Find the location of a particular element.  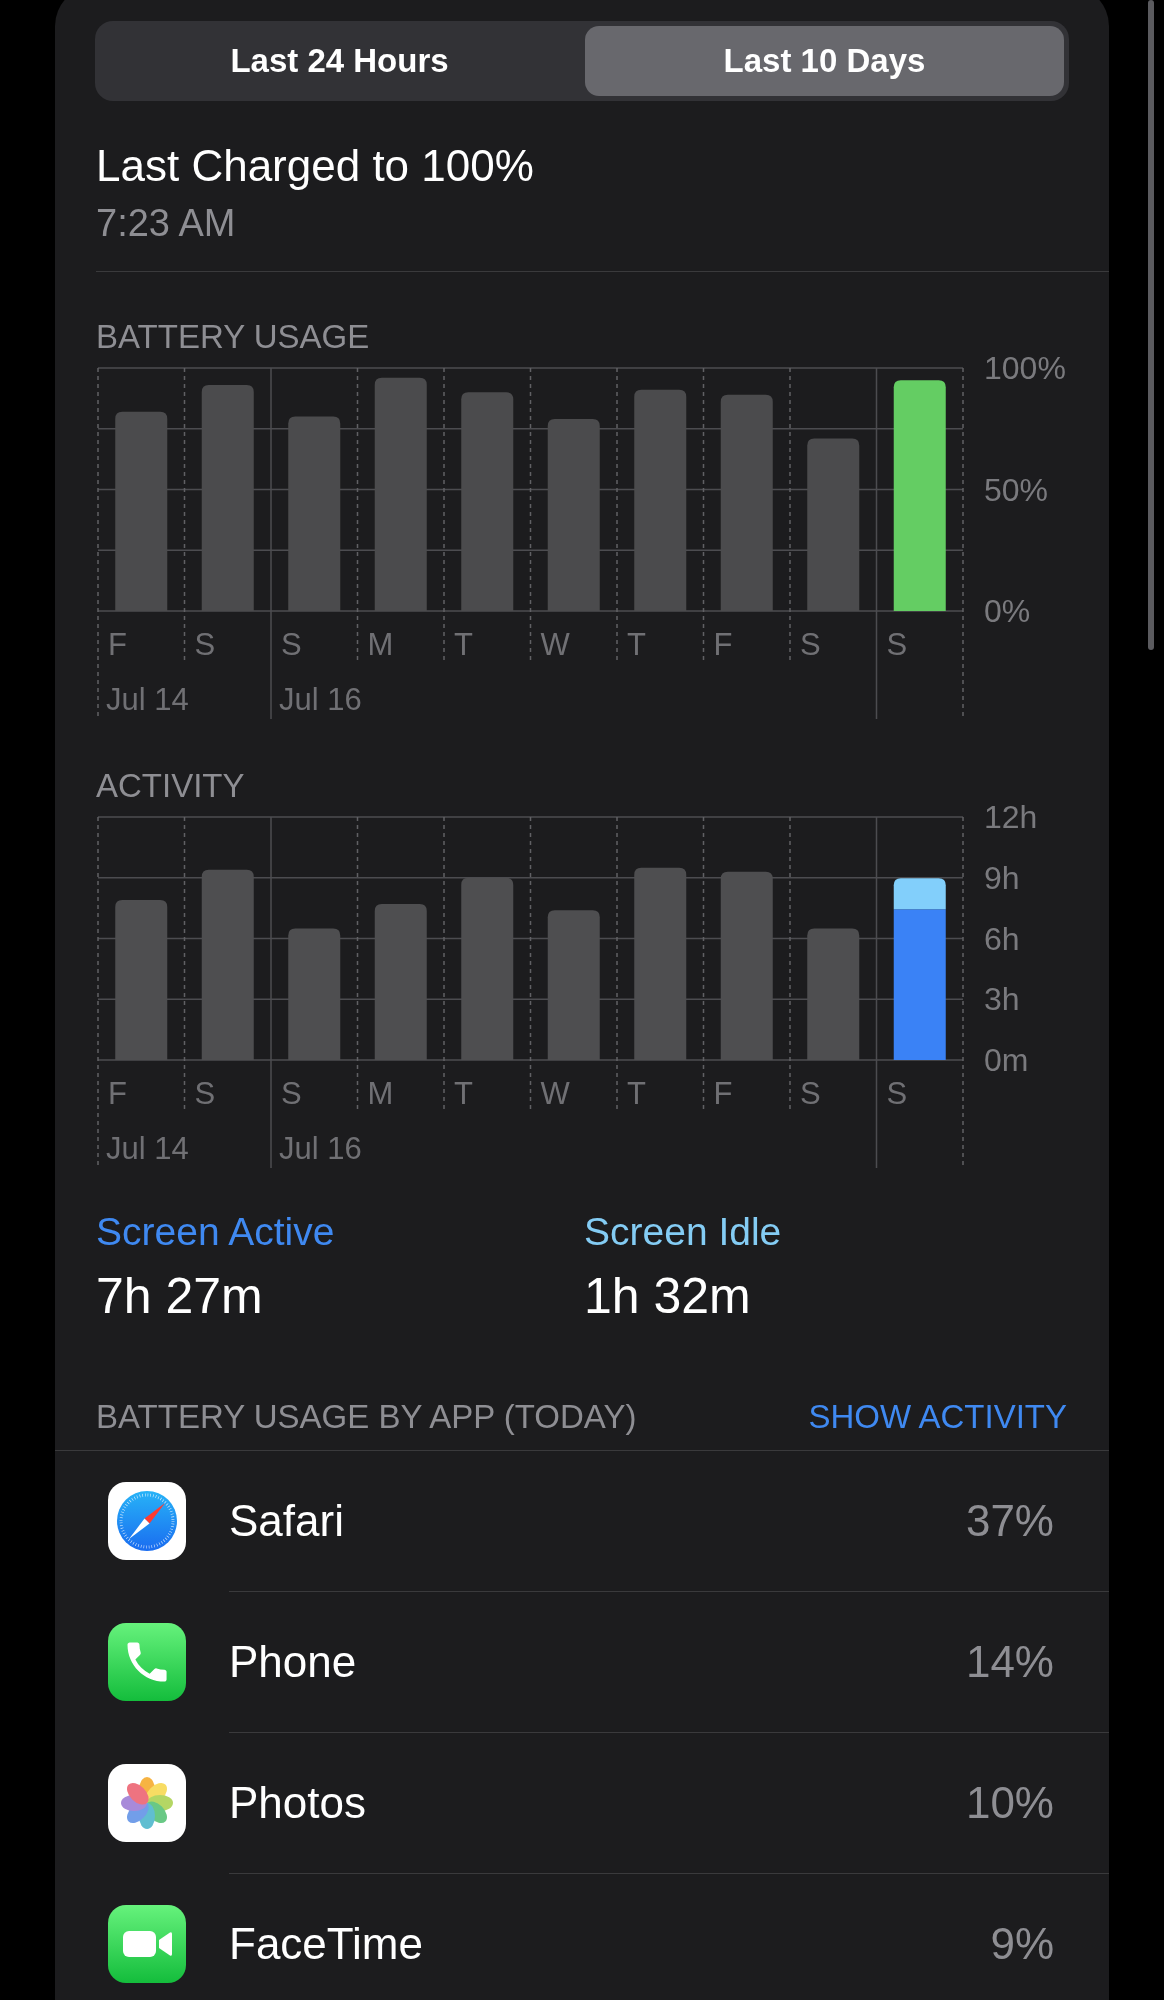

phone-icon is located at coordinates (147, 1662).